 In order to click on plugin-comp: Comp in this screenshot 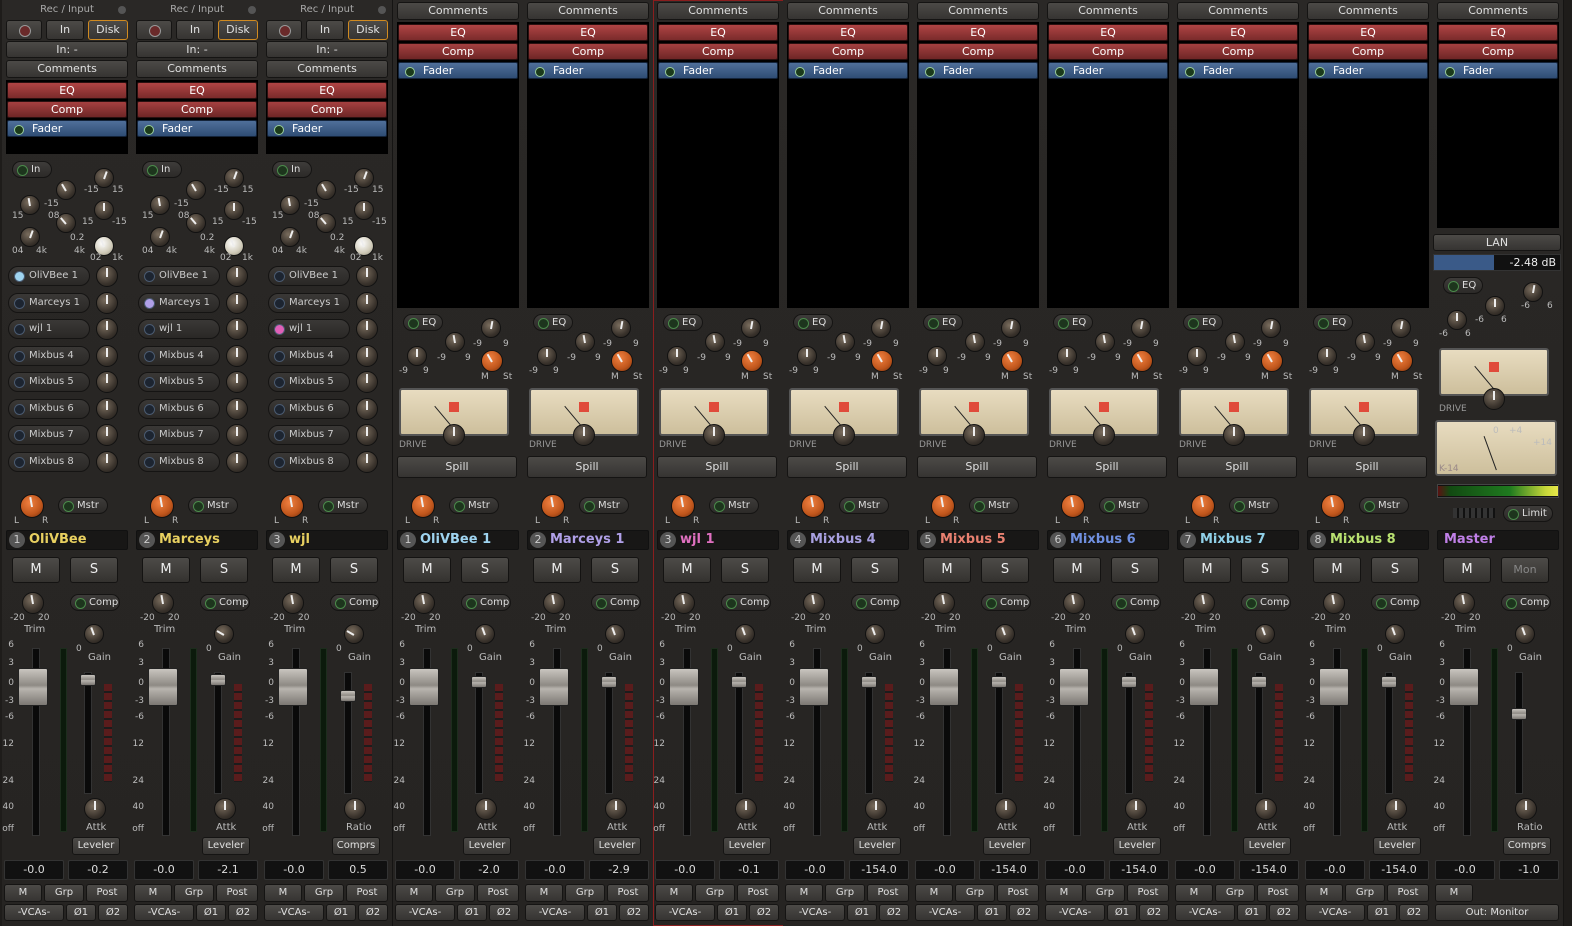, I will do `click(588, 51)`.